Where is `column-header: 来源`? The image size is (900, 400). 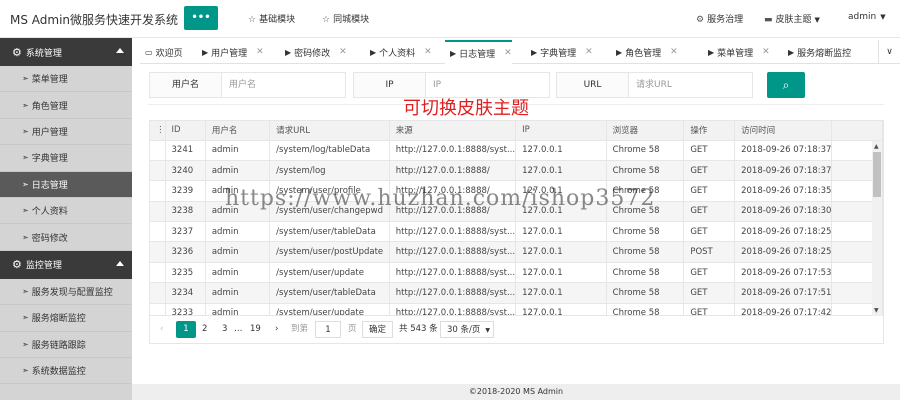
column-header: 来源 is located at coordinates (453, 131).